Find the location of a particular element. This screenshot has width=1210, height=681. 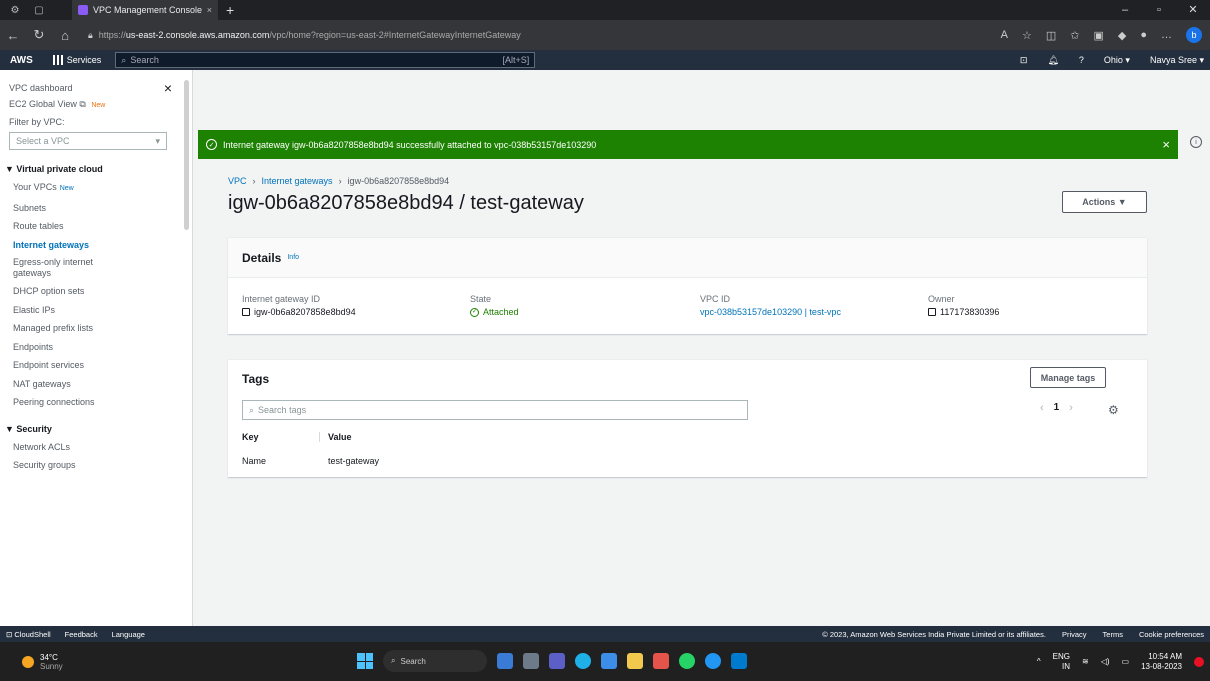

tab-actions-icon: ▢ is located at coordinates (39, 10).